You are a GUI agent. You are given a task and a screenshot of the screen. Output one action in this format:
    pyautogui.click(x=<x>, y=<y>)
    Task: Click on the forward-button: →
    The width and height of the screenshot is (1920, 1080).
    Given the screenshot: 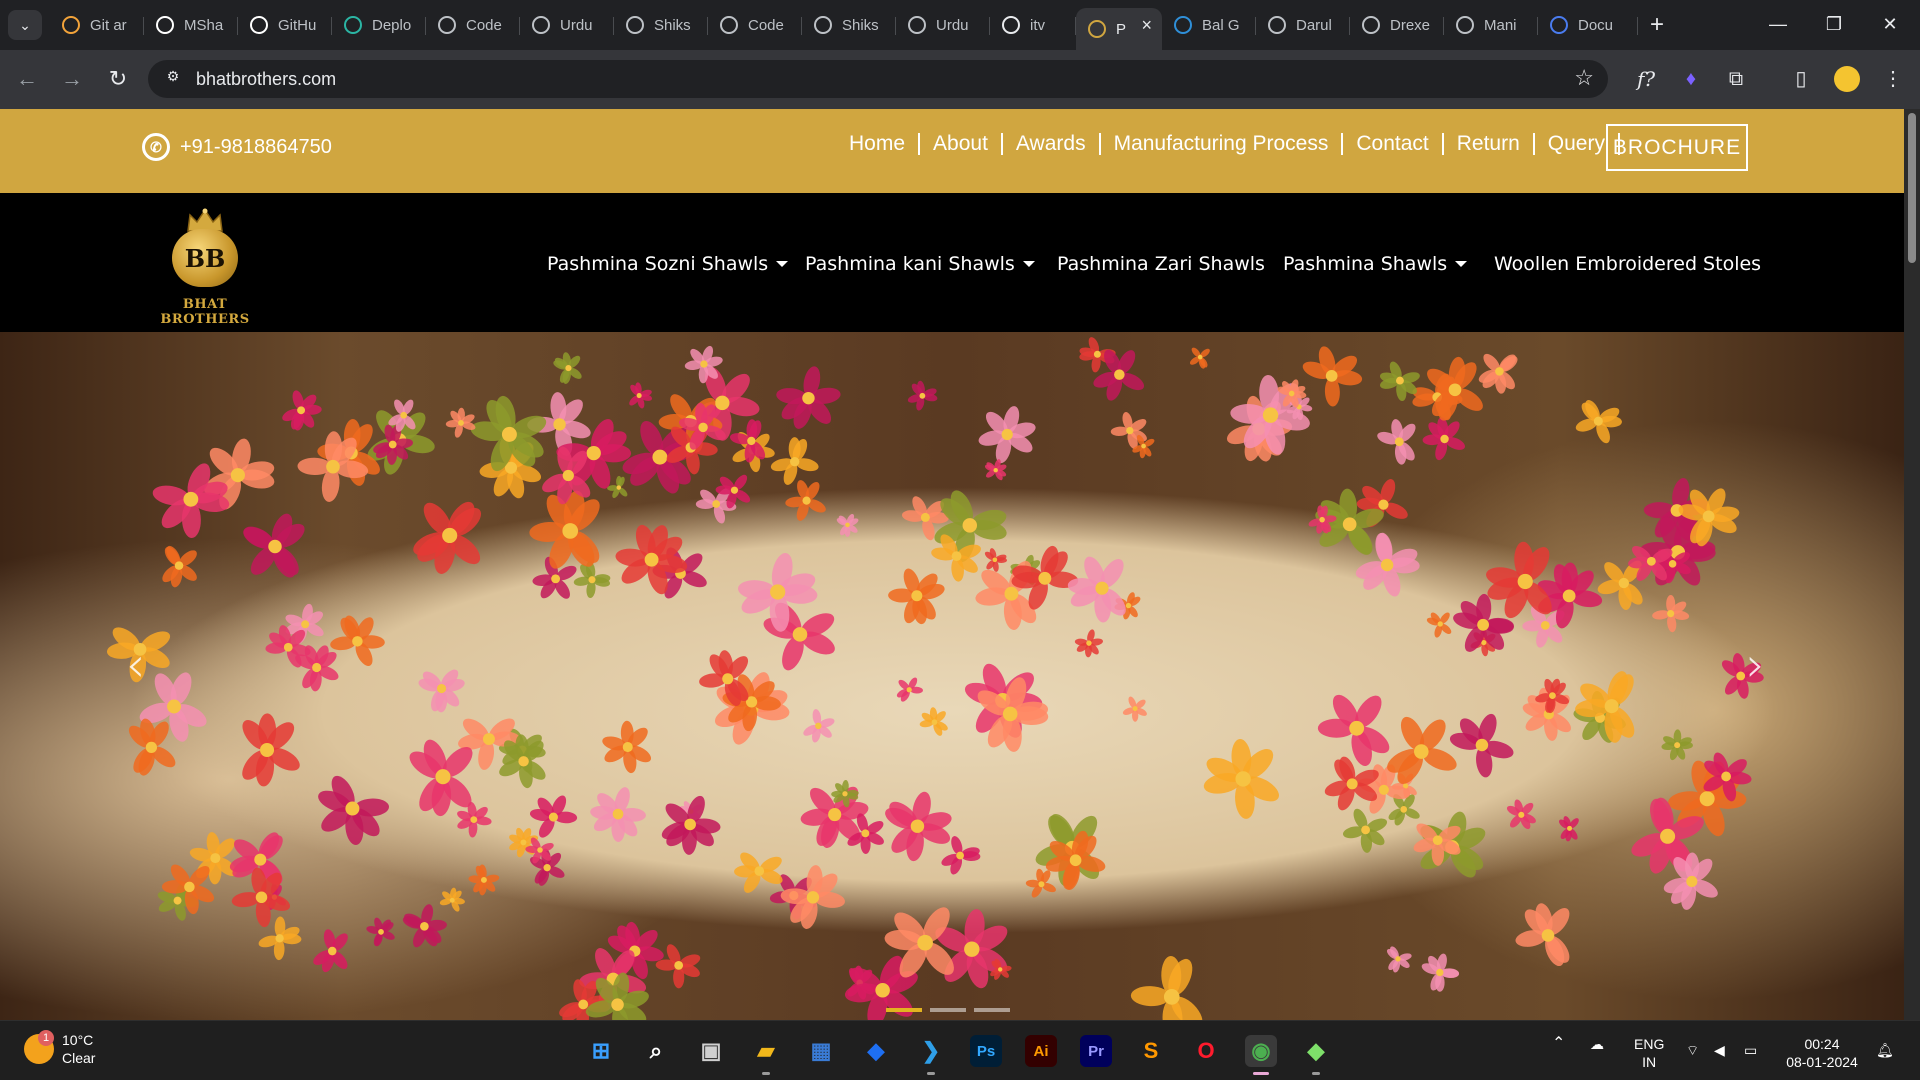 What is the action you would take?
    pyautogui.click(x=72, y=79)
    